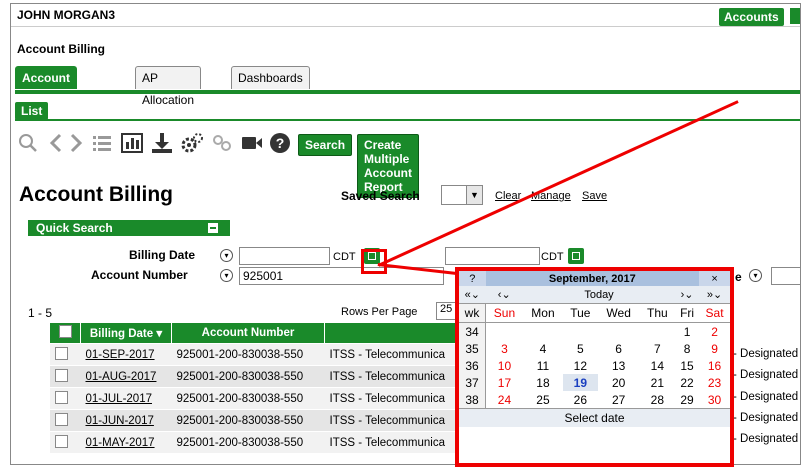 The width and height of the screenshot is (801, 467). What do you see at coordinates (619, 400) in the screenshot?
I see `calendar-day: 27` at bounding box center [619, 400].